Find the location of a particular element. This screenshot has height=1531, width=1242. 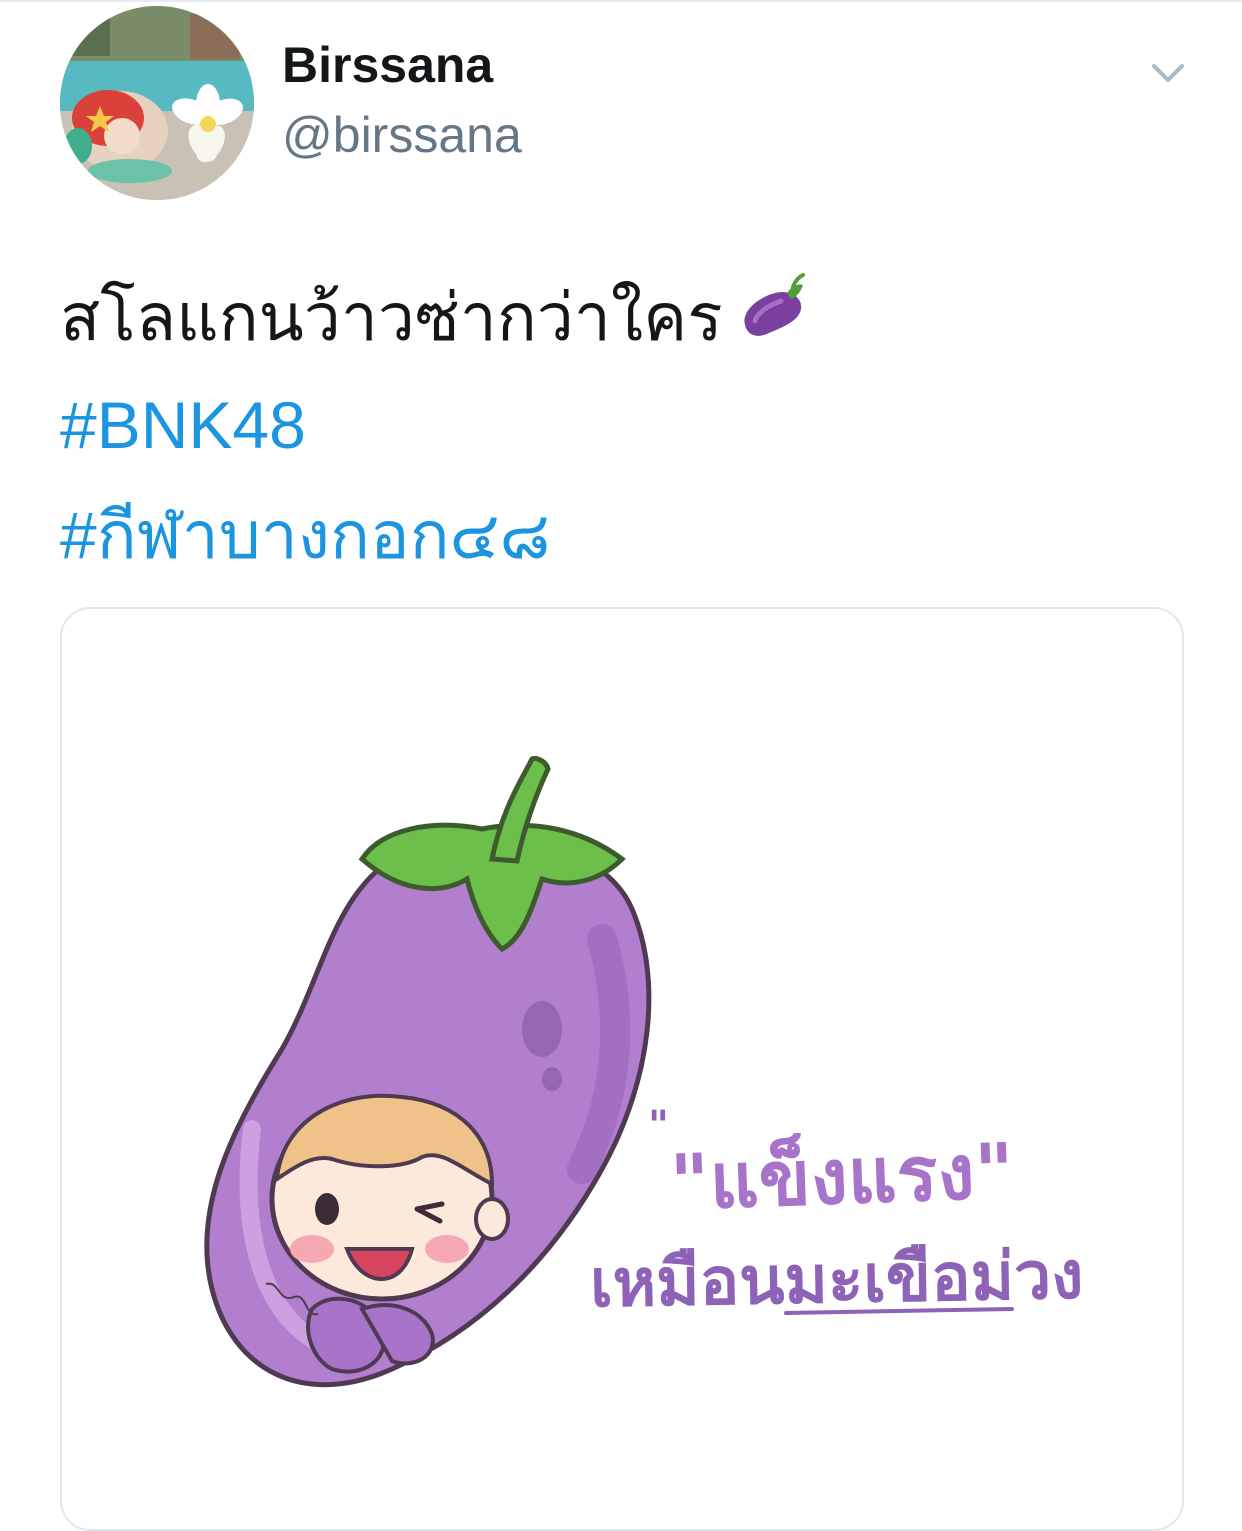

tweet-text: สโลแกนว้าวซ่ากว่าใคร is located at coordinates (435, 320).